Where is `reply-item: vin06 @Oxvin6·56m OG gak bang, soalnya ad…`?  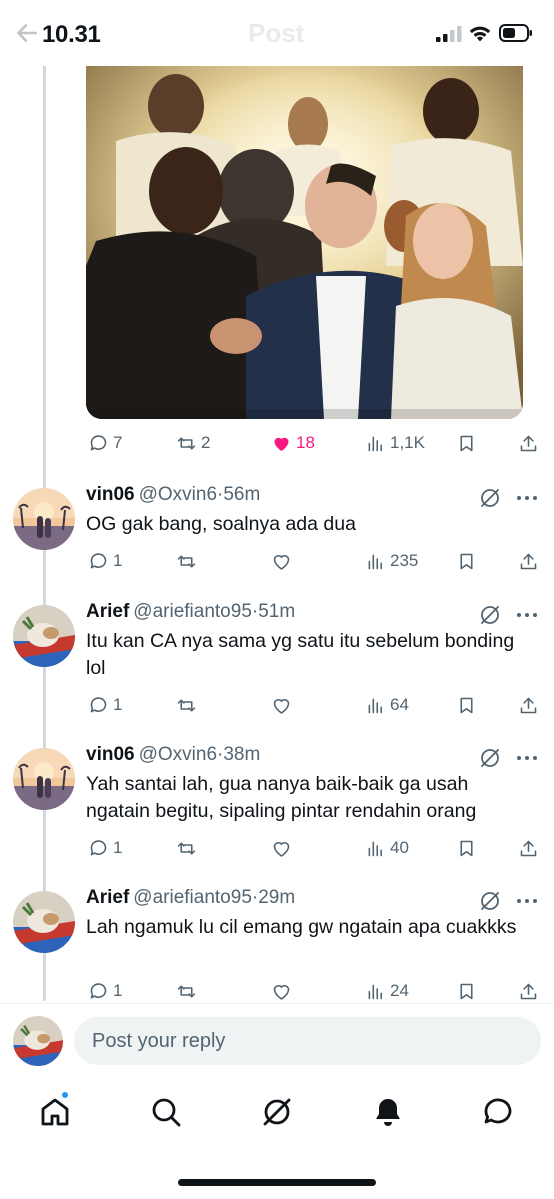 reply-item: vin06 @Oxvin6·56m OG gak bang, soalnya ad… is located at coordinates (277, 534).